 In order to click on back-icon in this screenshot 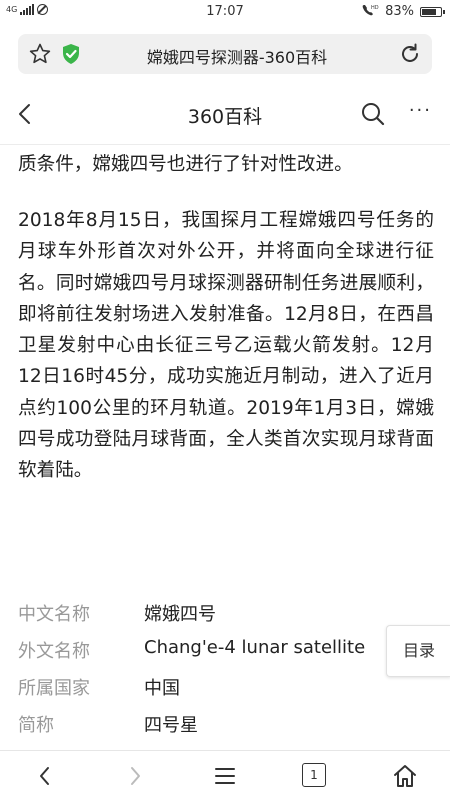, I will do `click(45, 776)`.